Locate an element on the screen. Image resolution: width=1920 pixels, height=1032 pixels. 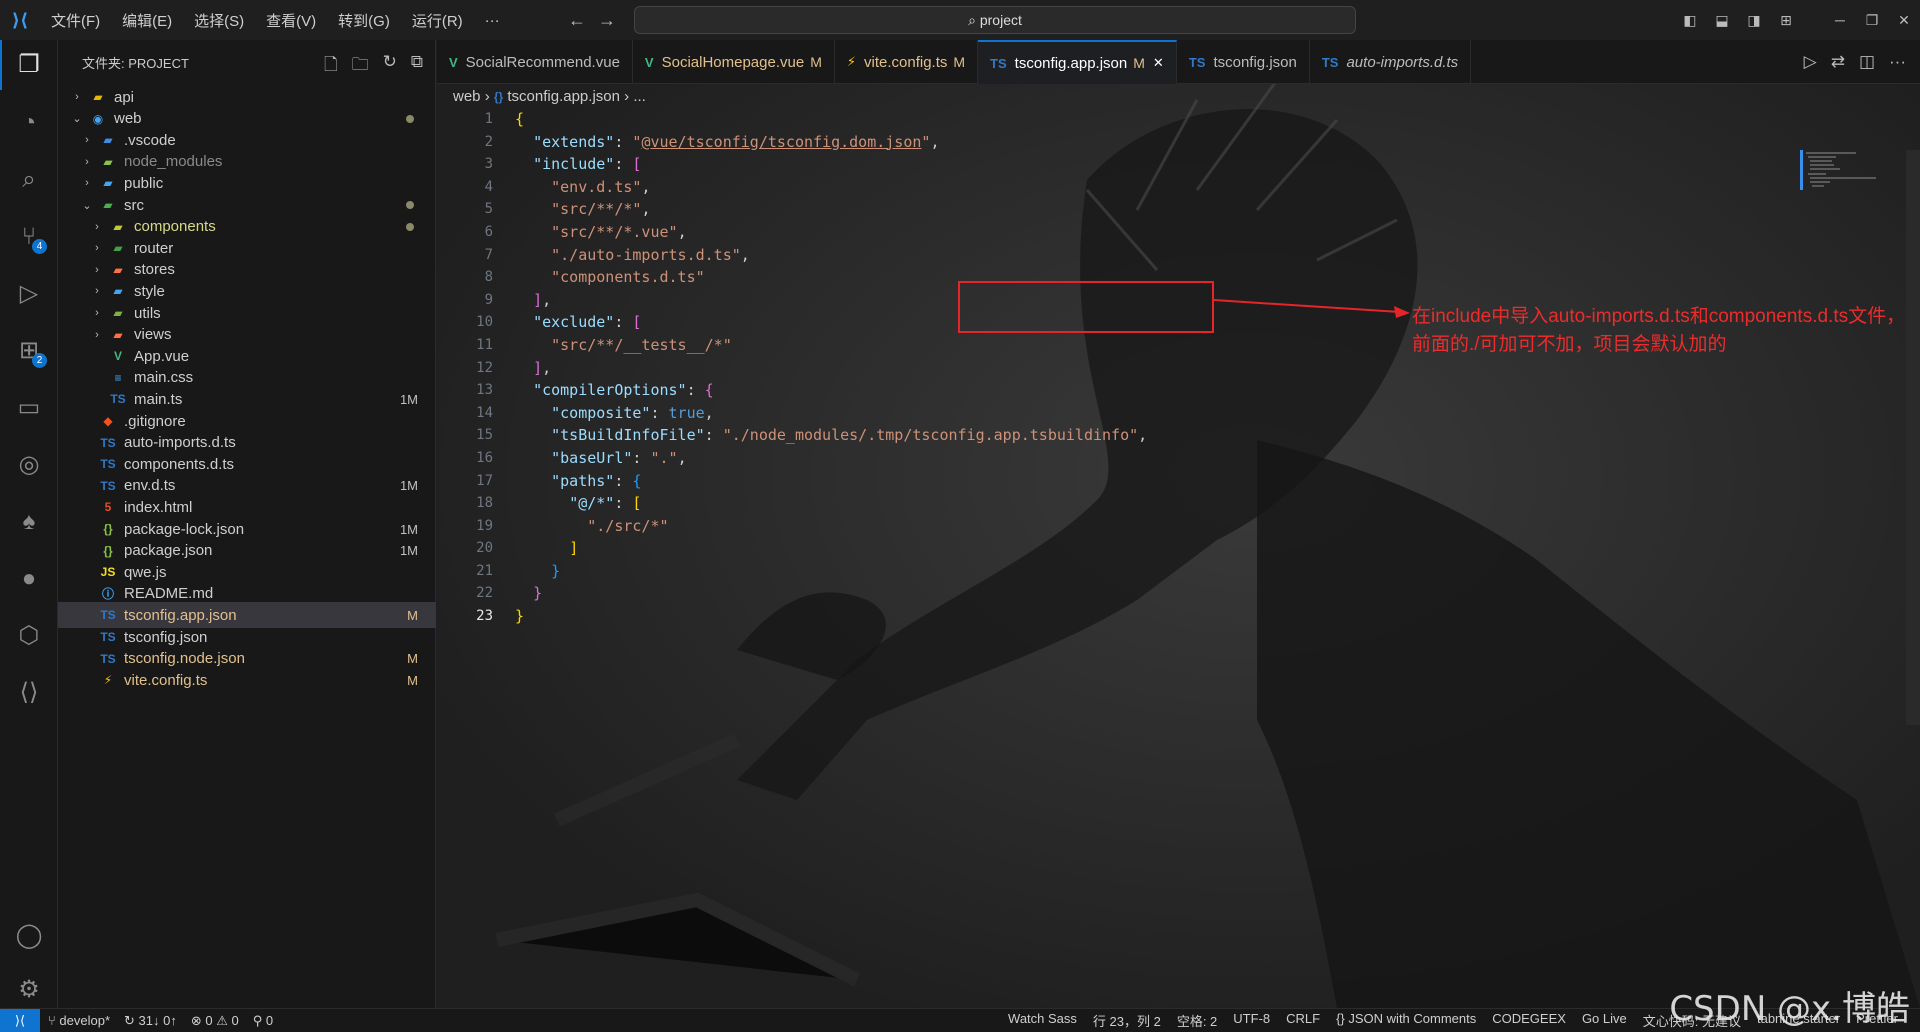
status-item-3: UTF-8 is located at coordinates (1251, 1020).